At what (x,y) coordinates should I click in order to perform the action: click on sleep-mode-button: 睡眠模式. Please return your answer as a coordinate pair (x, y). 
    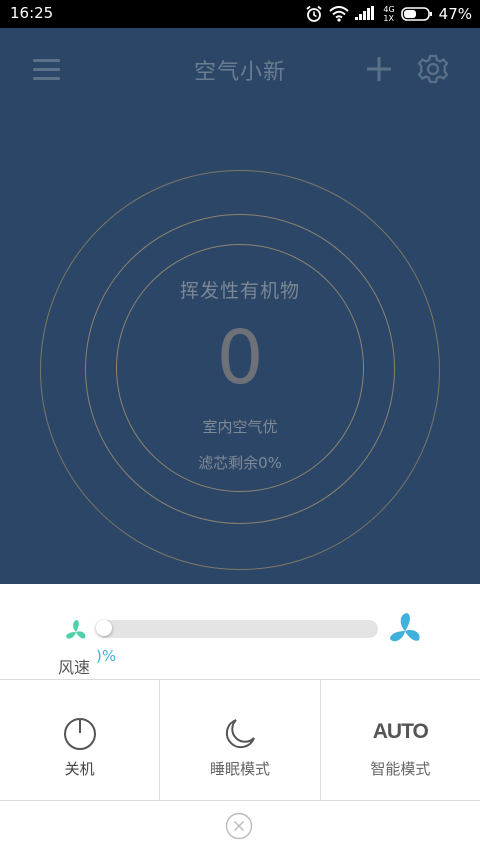
    Looking at the image, I should click on (240, 740).